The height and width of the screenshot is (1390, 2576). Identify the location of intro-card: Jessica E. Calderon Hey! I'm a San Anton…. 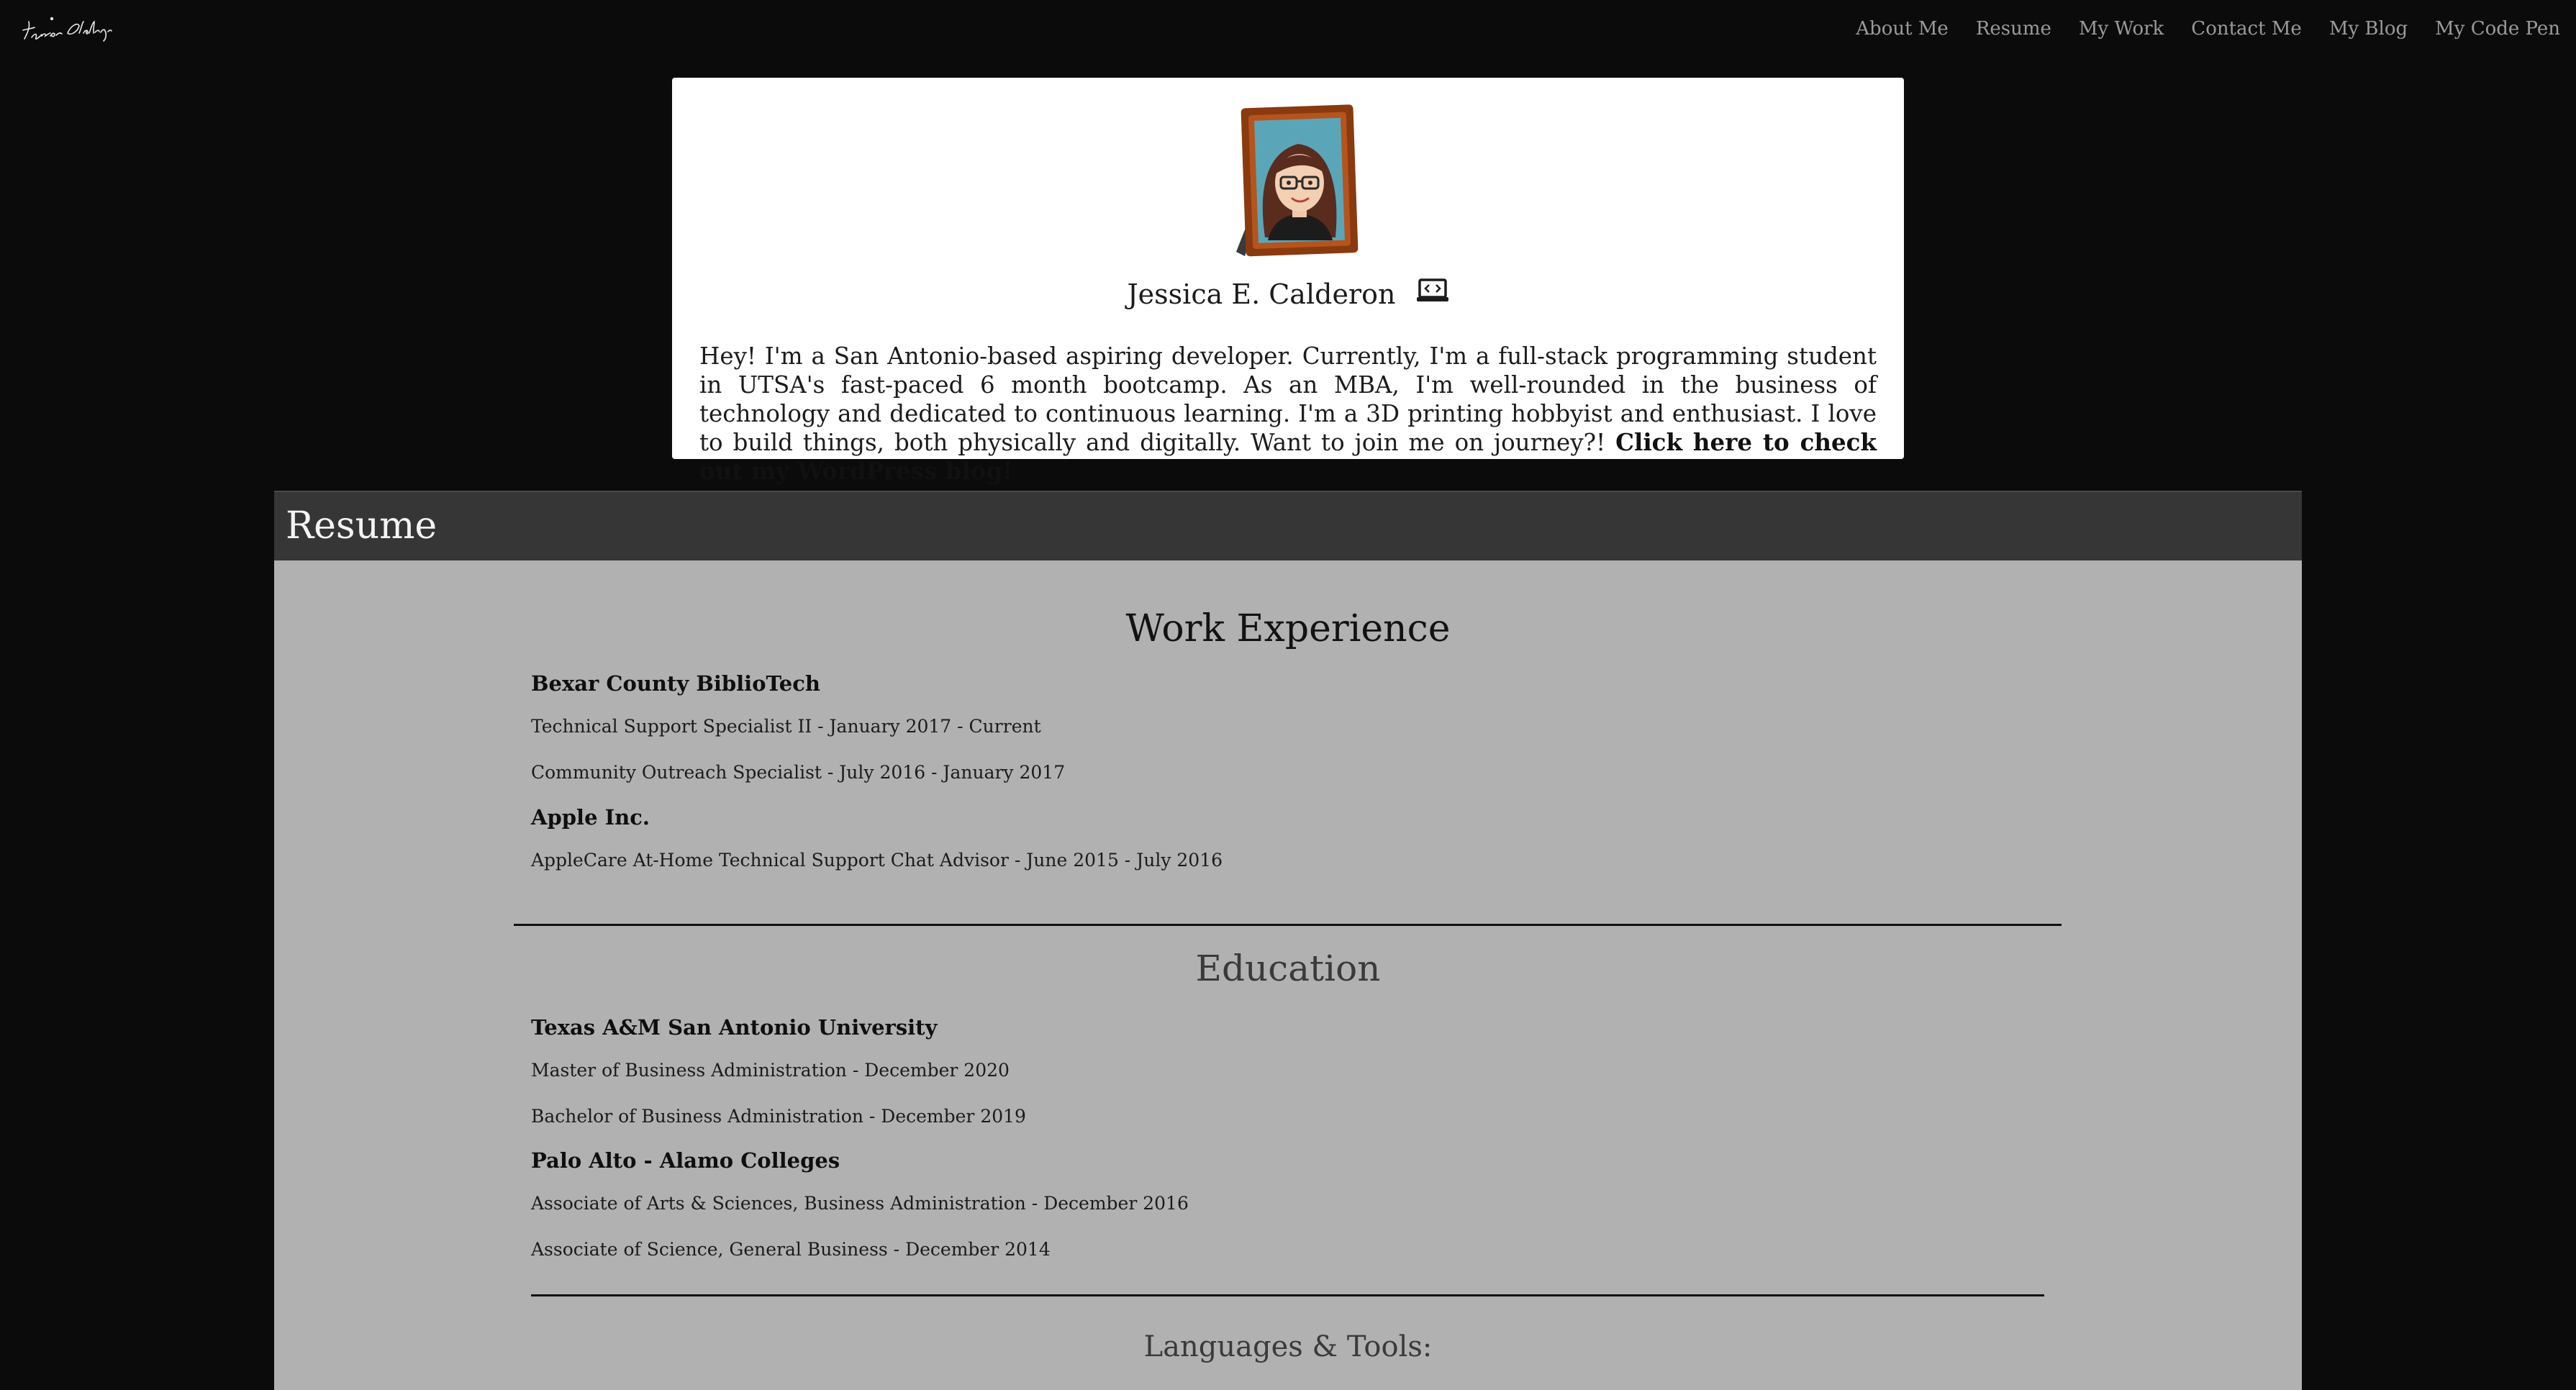
(1288, 281).